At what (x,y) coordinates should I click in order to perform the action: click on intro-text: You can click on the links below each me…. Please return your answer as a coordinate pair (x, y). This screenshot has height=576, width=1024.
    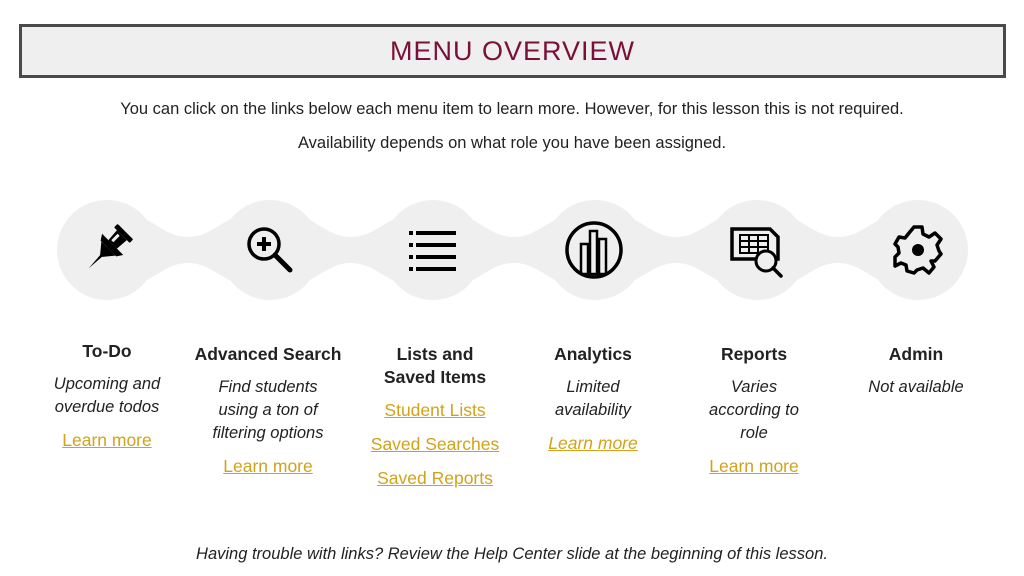
    Looking at the image, I should click on (512, 109).